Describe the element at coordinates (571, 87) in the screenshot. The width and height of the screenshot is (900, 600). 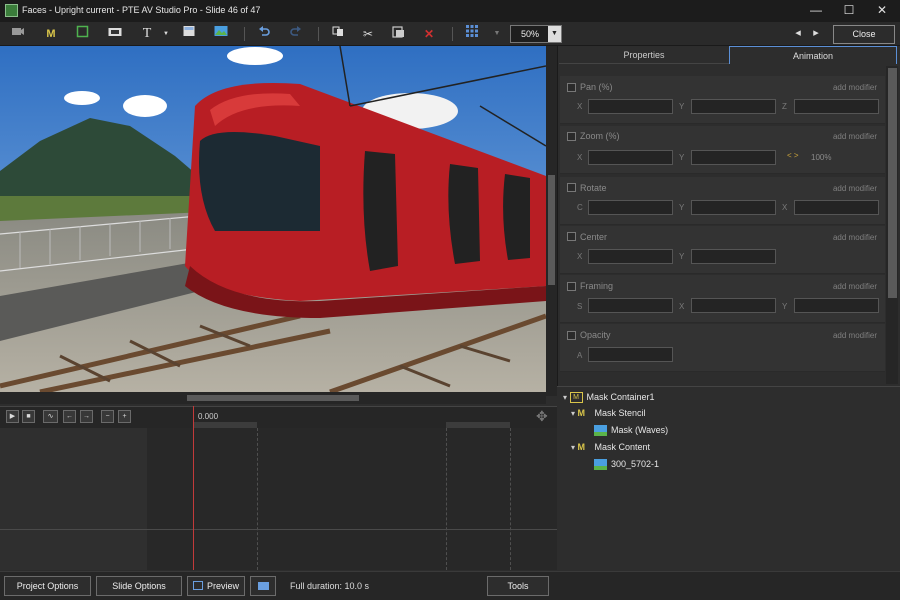
I see `pan-checkbox` at that location.